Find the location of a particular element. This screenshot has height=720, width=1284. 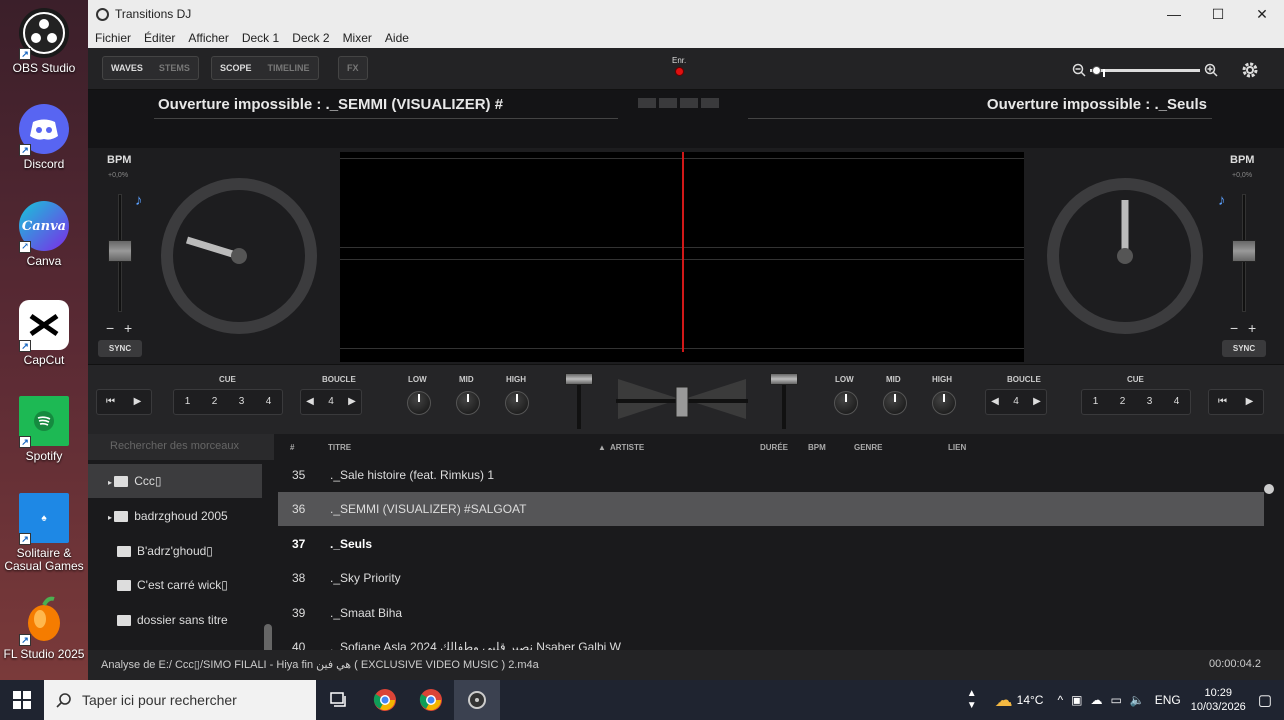

deck-left-high-knob is located at coordinates (517, 403).